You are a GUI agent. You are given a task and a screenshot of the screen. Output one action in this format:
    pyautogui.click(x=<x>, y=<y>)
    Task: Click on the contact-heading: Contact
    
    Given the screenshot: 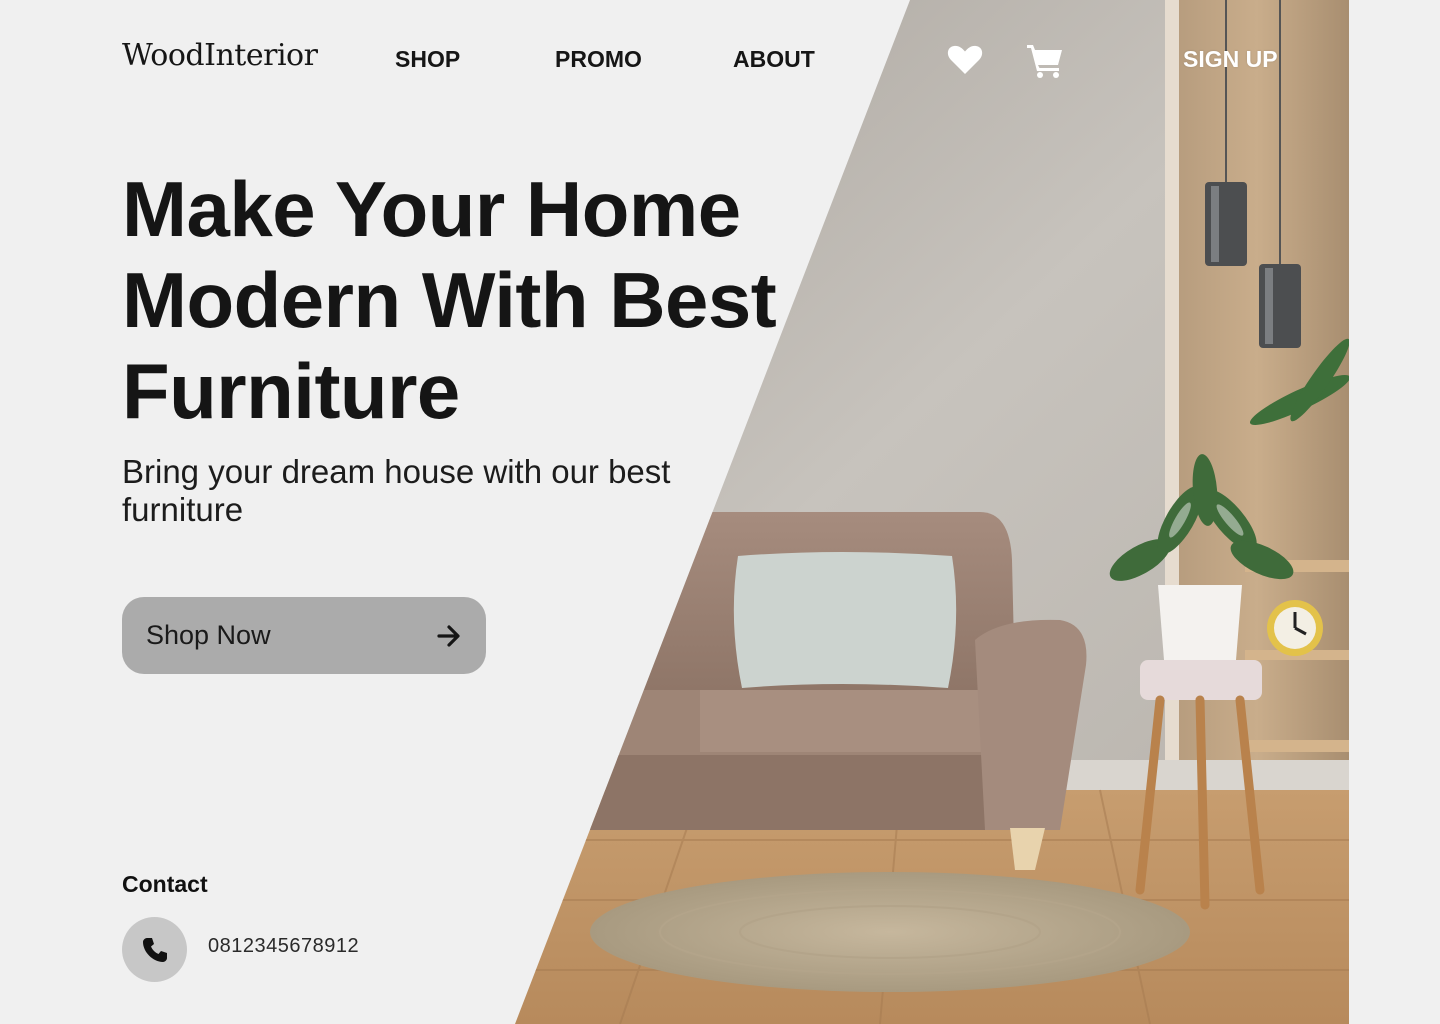 What is the action you would take?
    pyautogui.click(x=165, y=884)
    